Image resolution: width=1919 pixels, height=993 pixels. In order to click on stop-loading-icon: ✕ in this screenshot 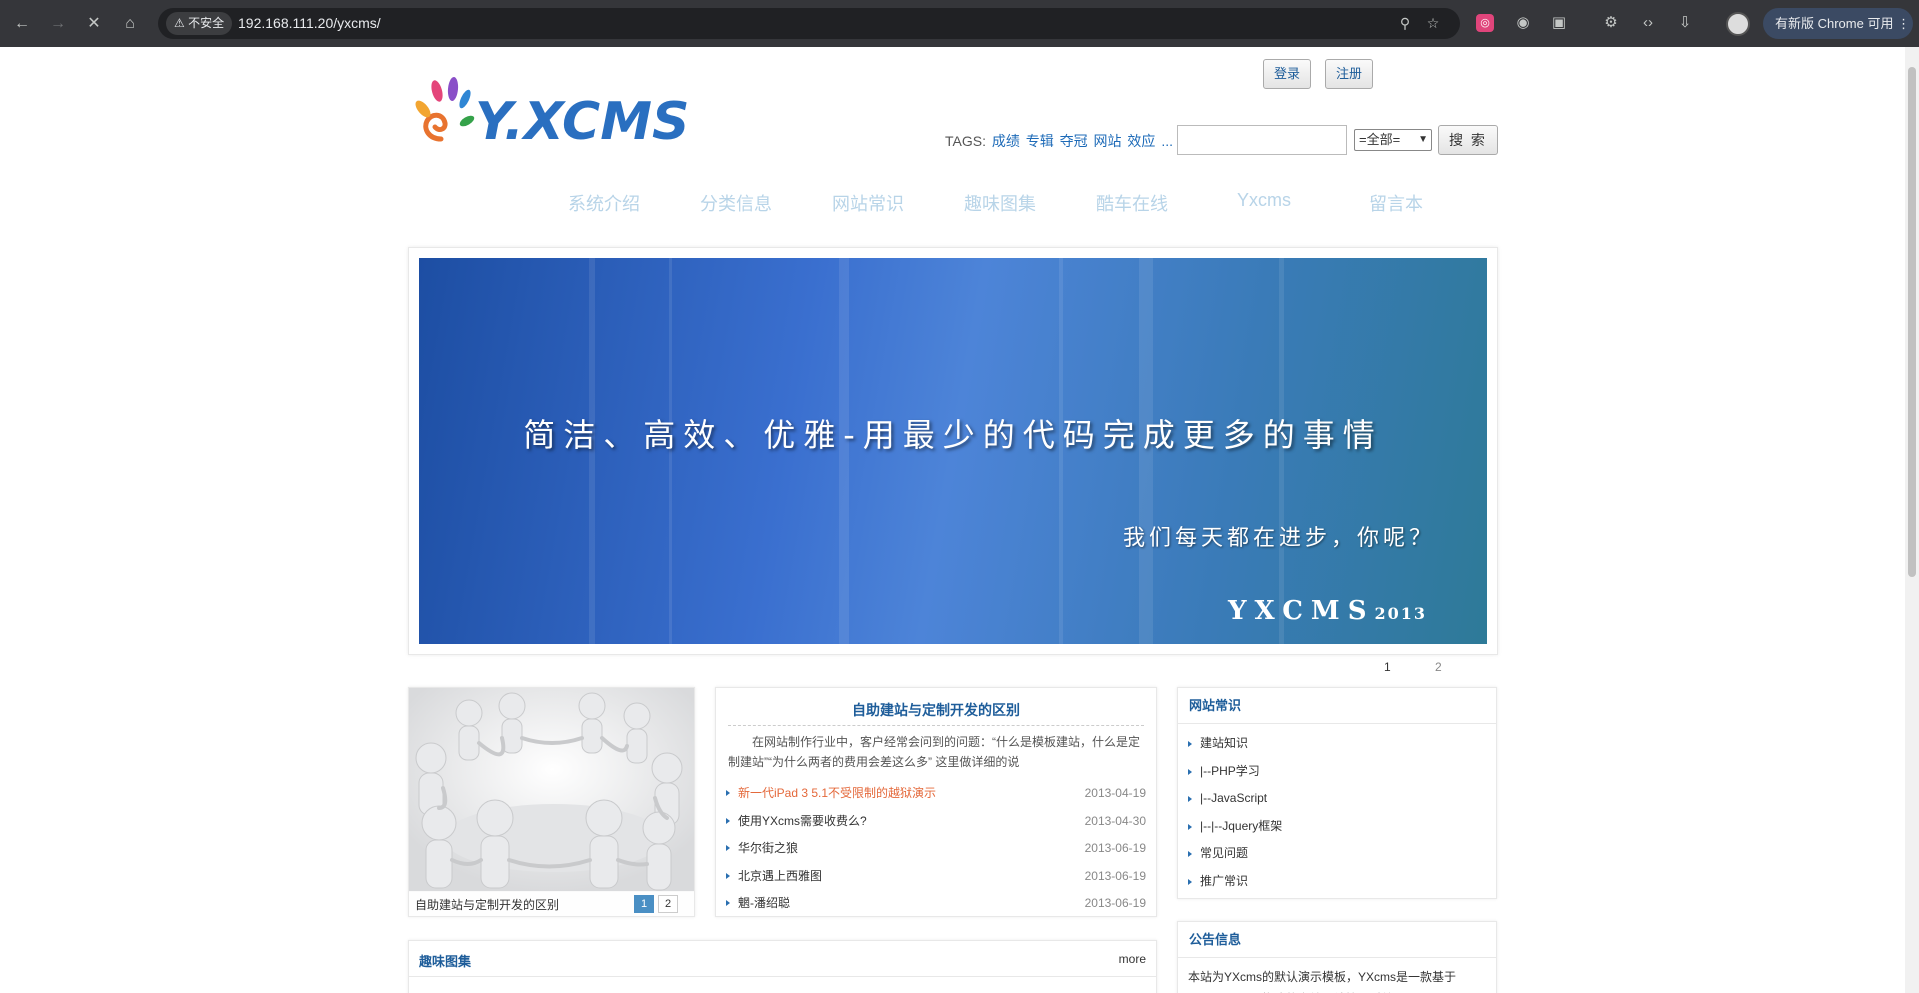, I will do `click(94, 24)`.